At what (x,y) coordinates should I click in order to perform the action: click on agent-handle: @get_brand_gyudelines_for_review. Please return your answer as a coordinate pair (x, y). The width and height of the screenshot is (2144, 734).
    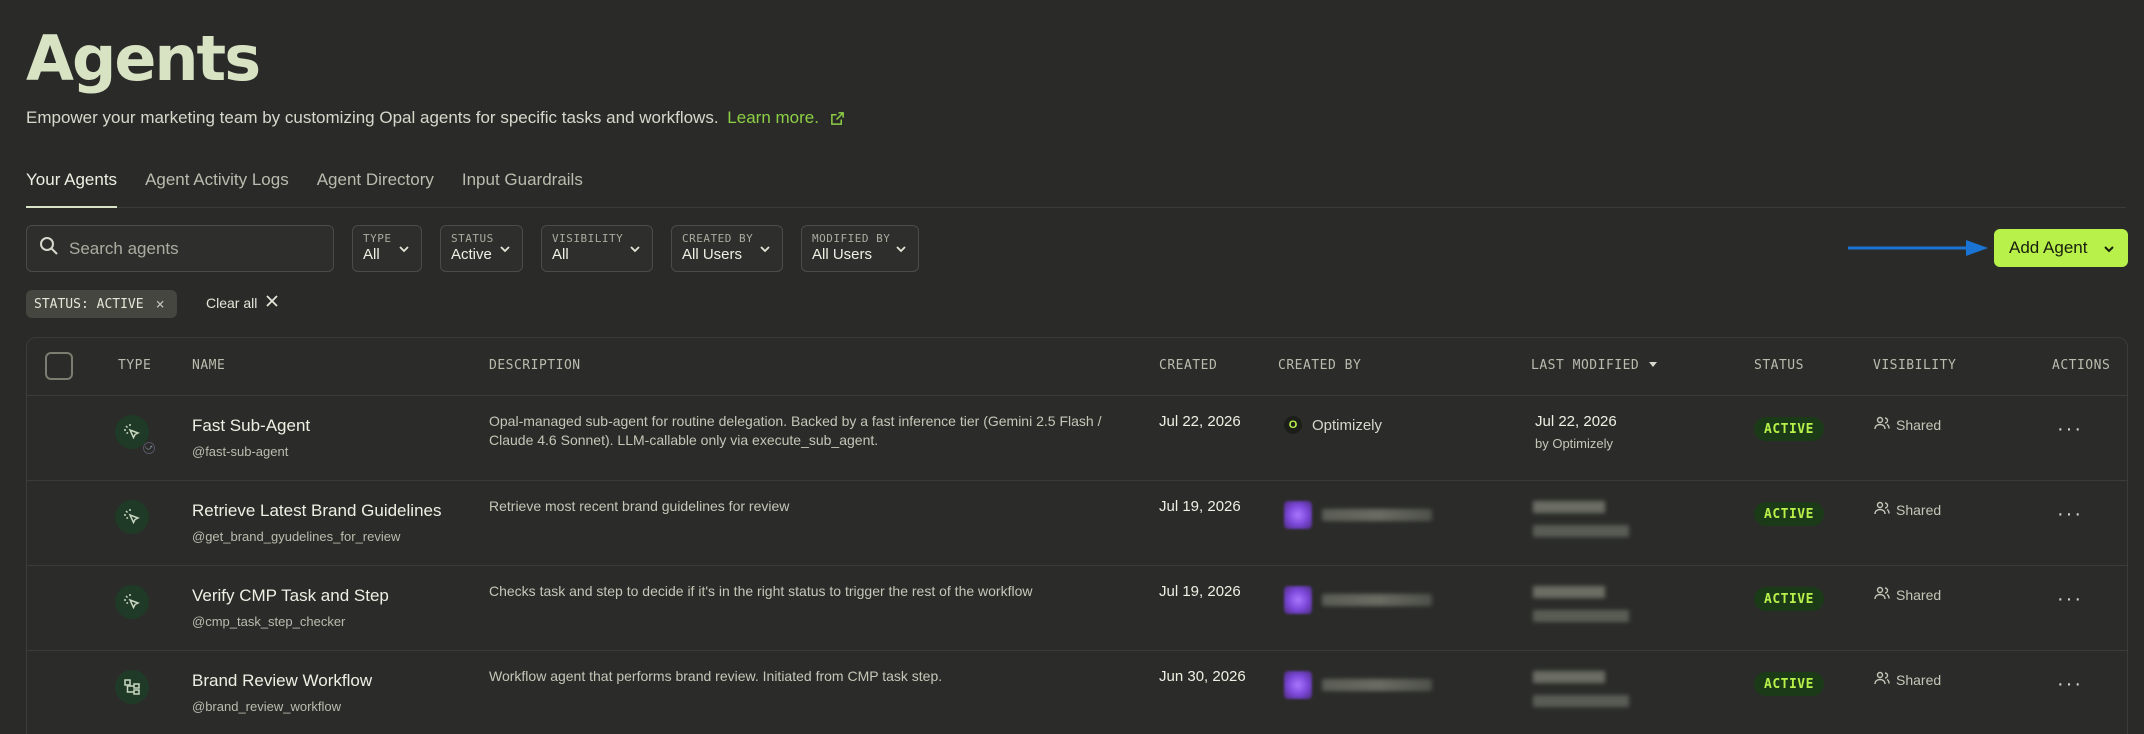
    Looking at the image, I should click on (296, 536).